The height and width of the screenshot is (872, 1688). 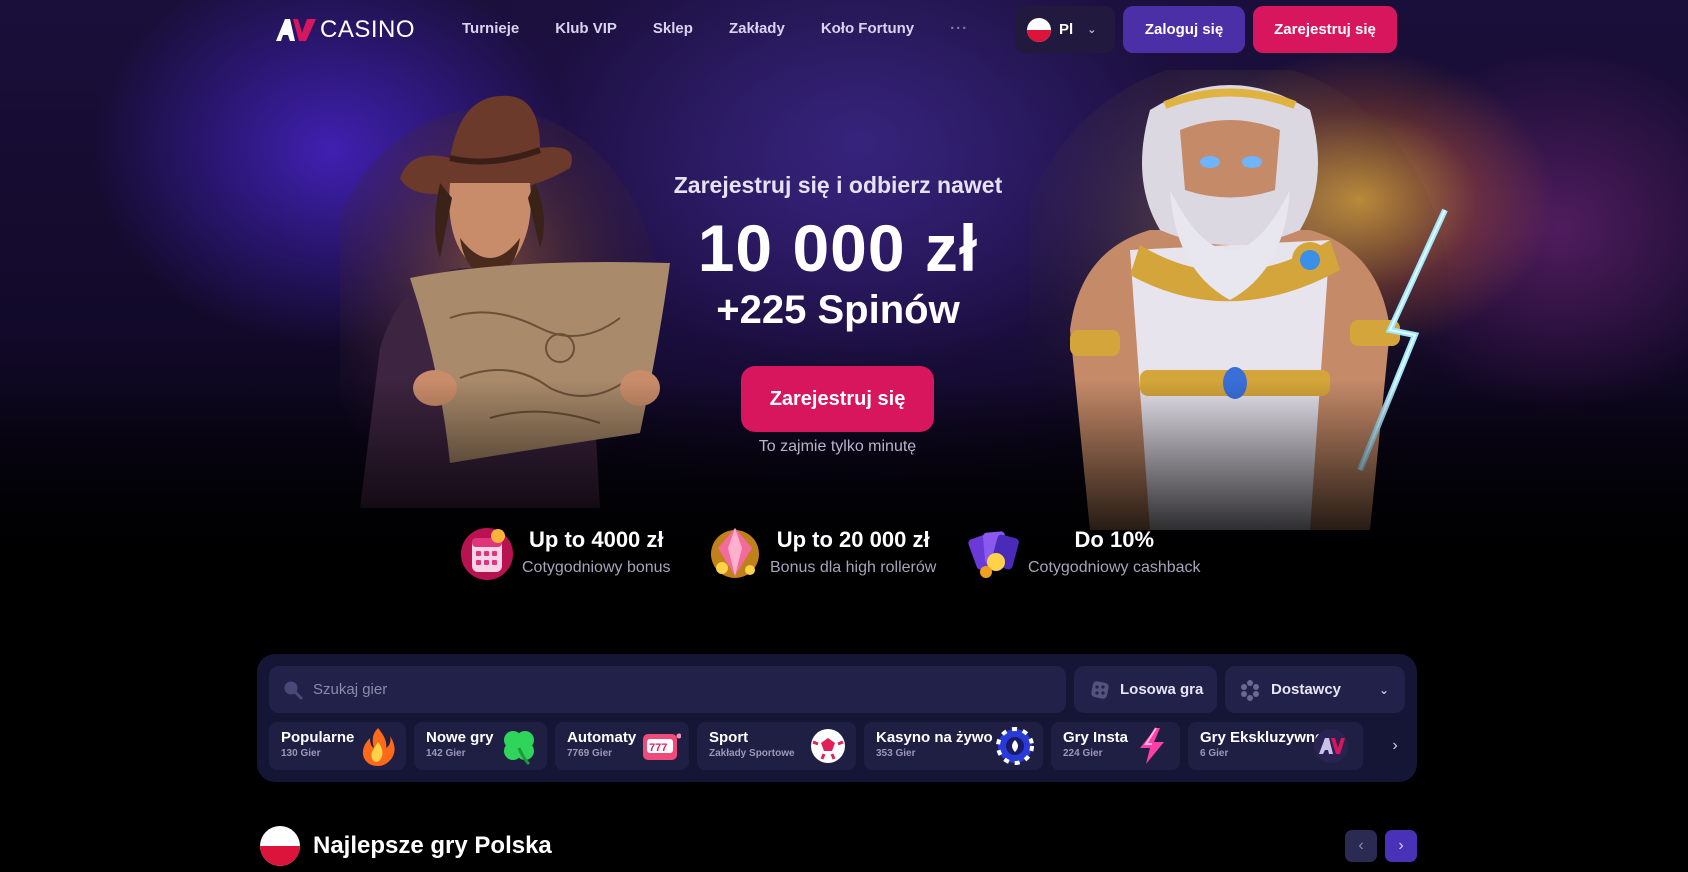 I want to click on nav-link-shop: Sklep, so click(x=673, y=28).